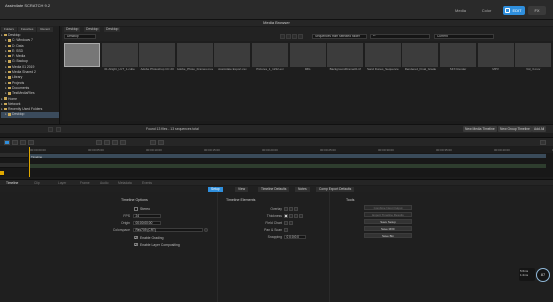 The height and width of the screenshot is (302, 553). Describe the element at coordinates (45, 29) in the screenshot. I see `sidebar-tab-recent: Recent` at that location.